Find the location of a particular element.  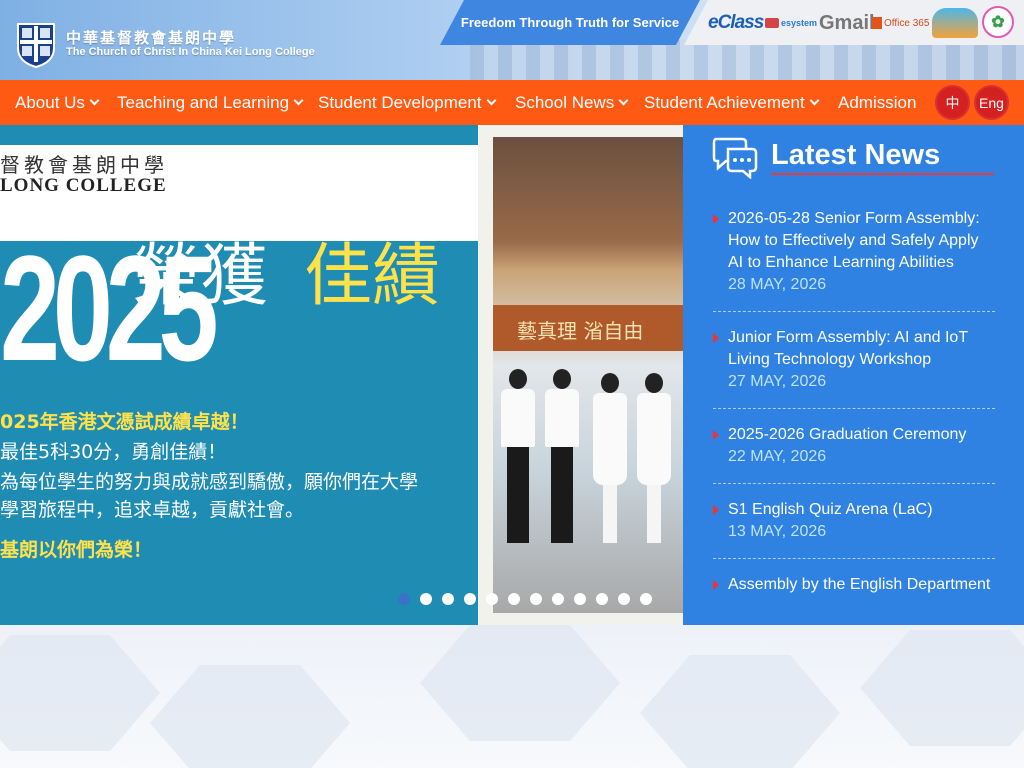

lang-chinese-button: 中 is located at coordinates (952, 102).